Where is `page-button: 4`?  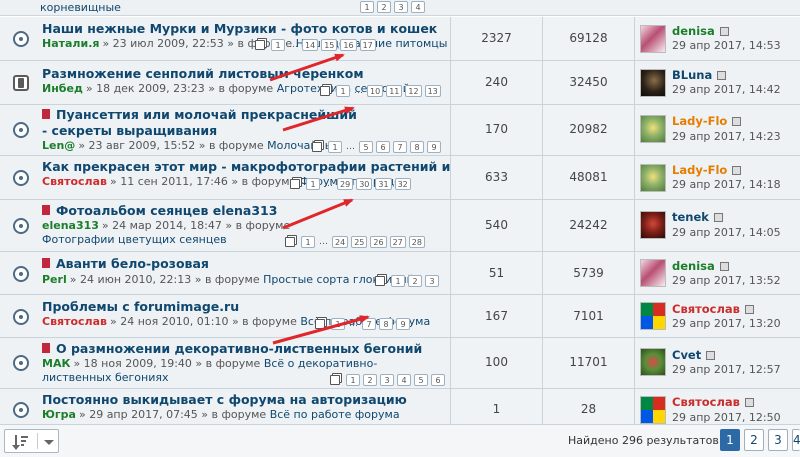 page-button: 4 is located at coordinates (796, 440).